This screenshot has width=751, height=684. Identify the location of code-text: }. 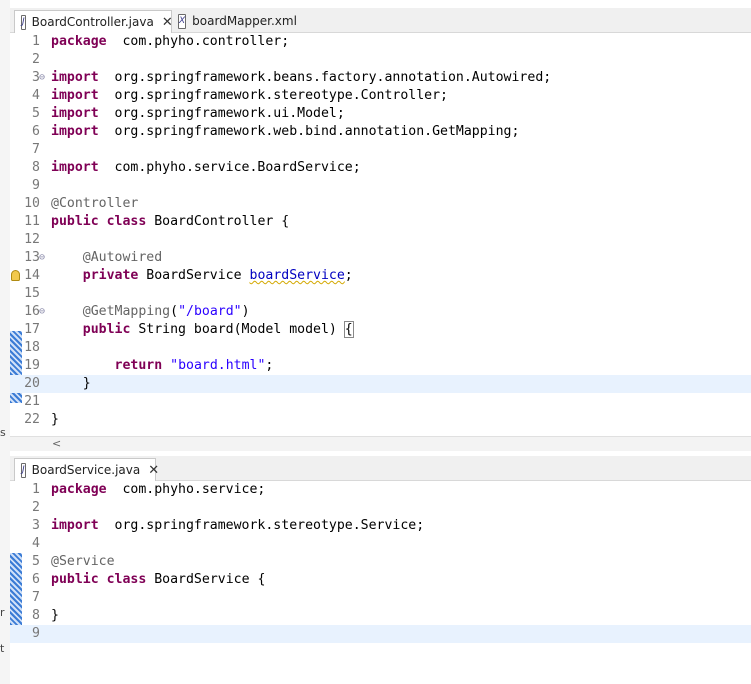
(55, 616).